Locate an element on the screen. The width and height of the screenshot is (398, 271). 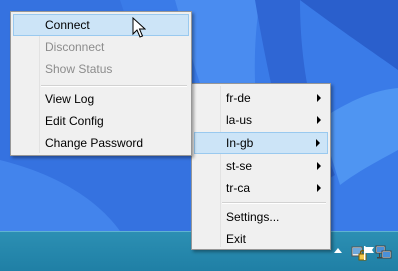
edit-config-label: Edit Config is located at coordinates (74, 121).